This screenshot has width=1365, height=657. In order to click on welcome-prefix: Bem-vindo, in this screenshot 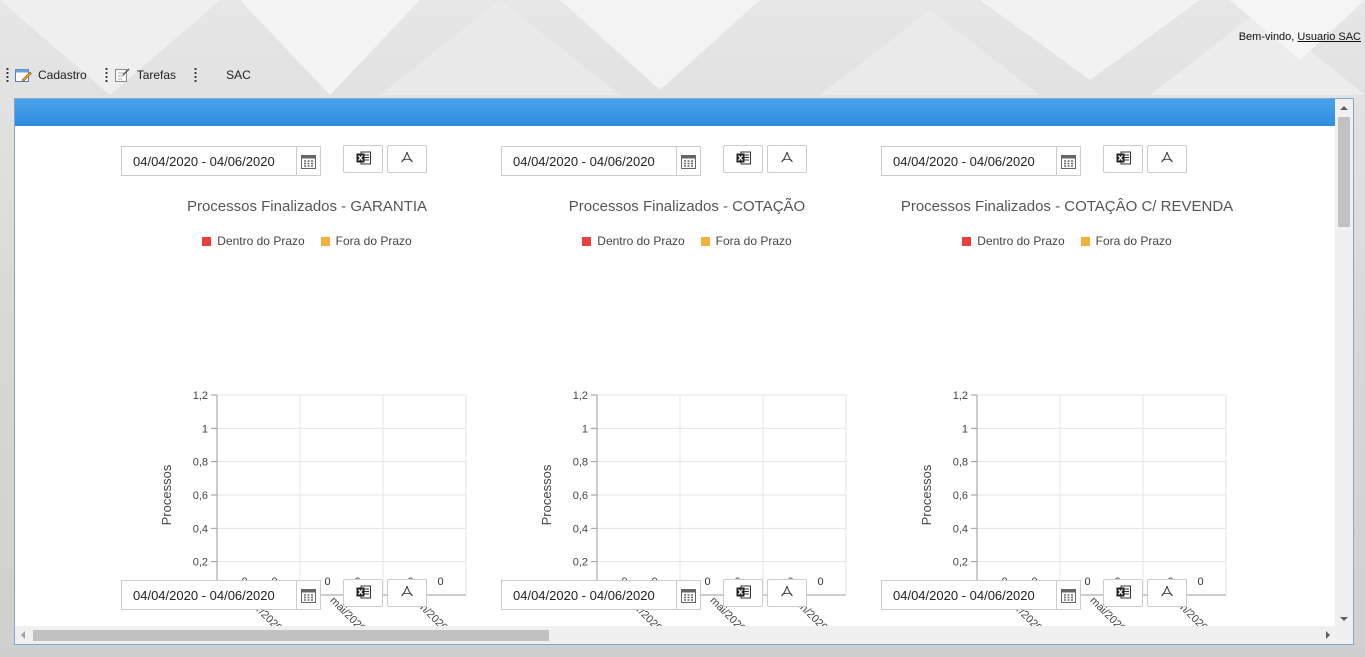, I will do `click(1268, 37)`.